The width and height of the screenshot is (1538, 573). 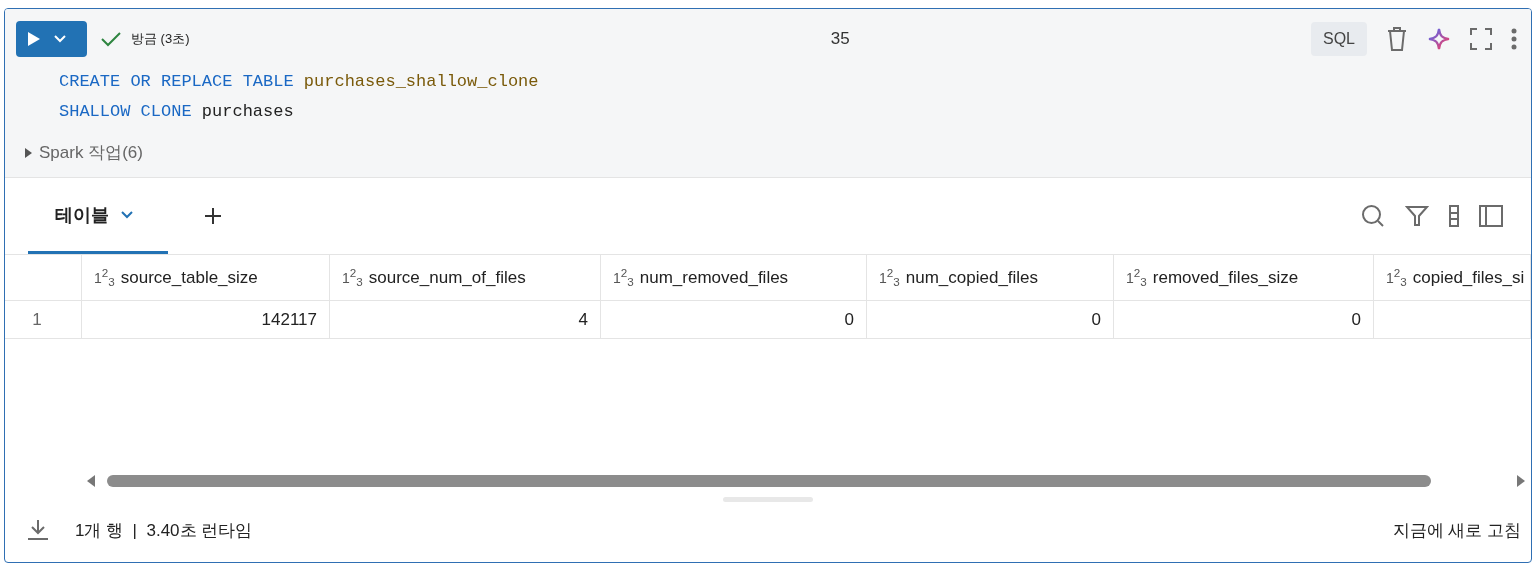 What do you see at coordinates (447, 277) in the screenshot?
I see `column-name: source_num_of_files` at bounding box center [447, 277].